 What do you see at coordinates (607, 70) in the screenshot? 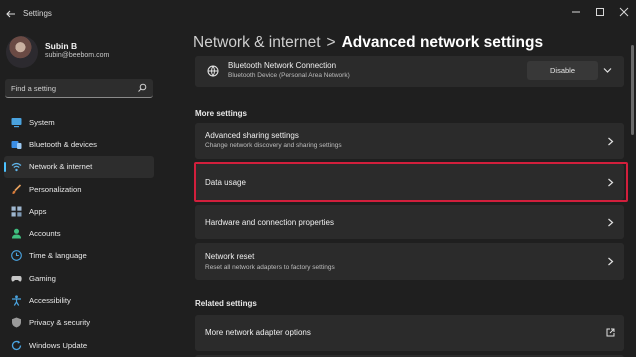
I see `chevron-down-icon` at bounding box center [607, 70].